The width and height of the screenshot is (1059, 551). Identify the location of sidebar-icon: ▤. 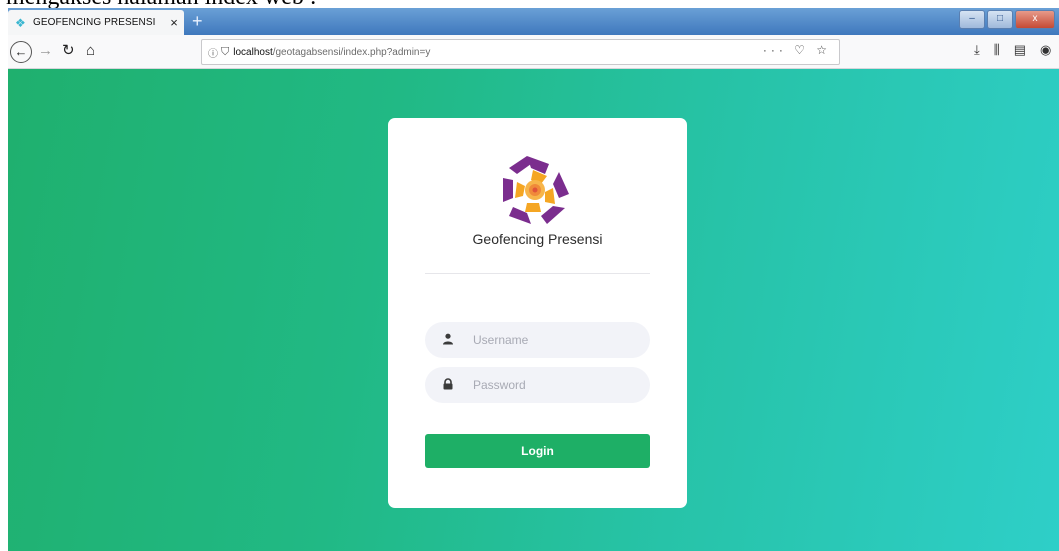
(1020, 50).